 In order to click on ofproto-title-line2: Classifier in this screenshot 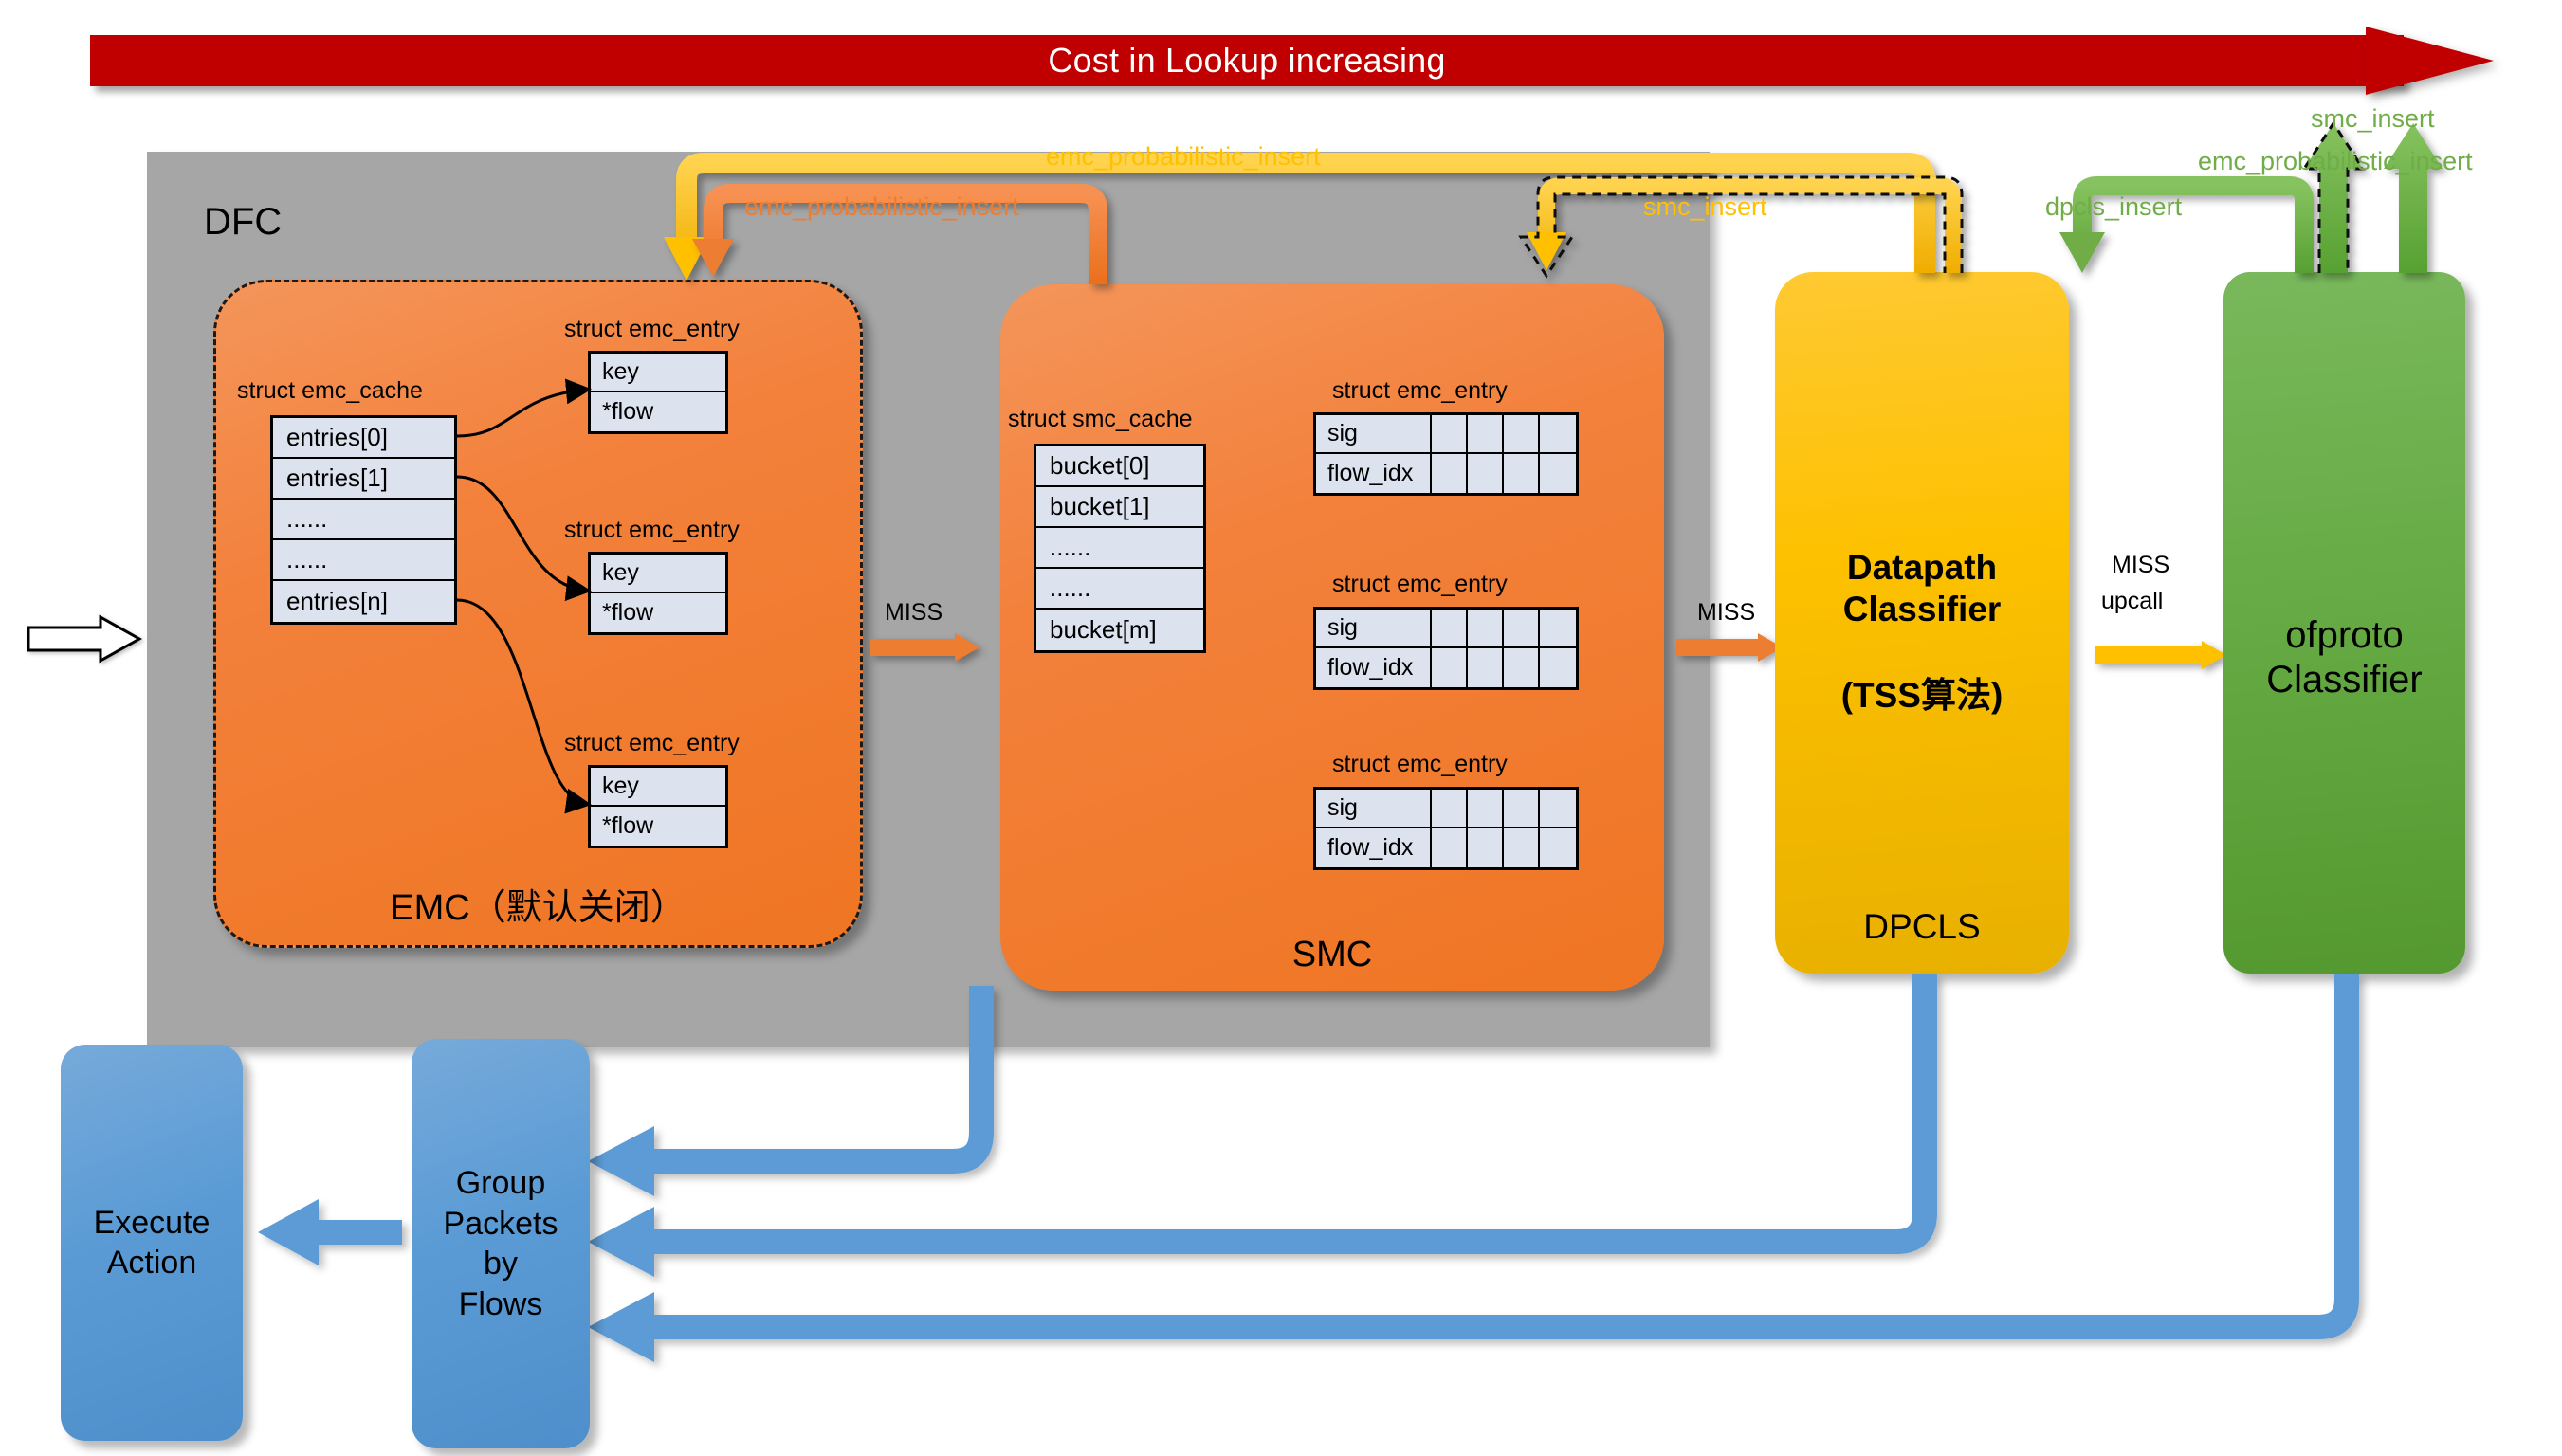, I will do `click(2344, 680)`.